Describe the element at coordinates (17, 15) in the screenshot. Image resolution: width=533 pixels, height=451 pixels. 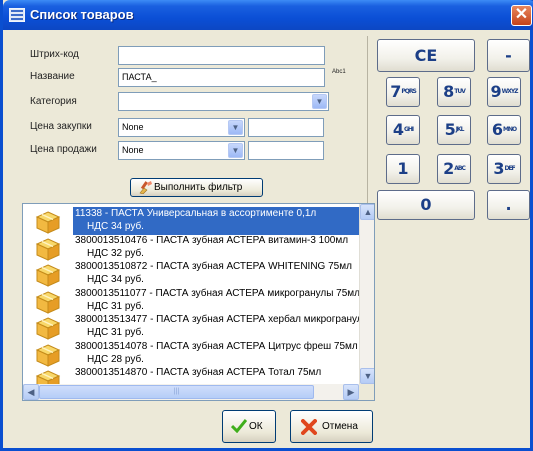
I see `list-icon` at that location.